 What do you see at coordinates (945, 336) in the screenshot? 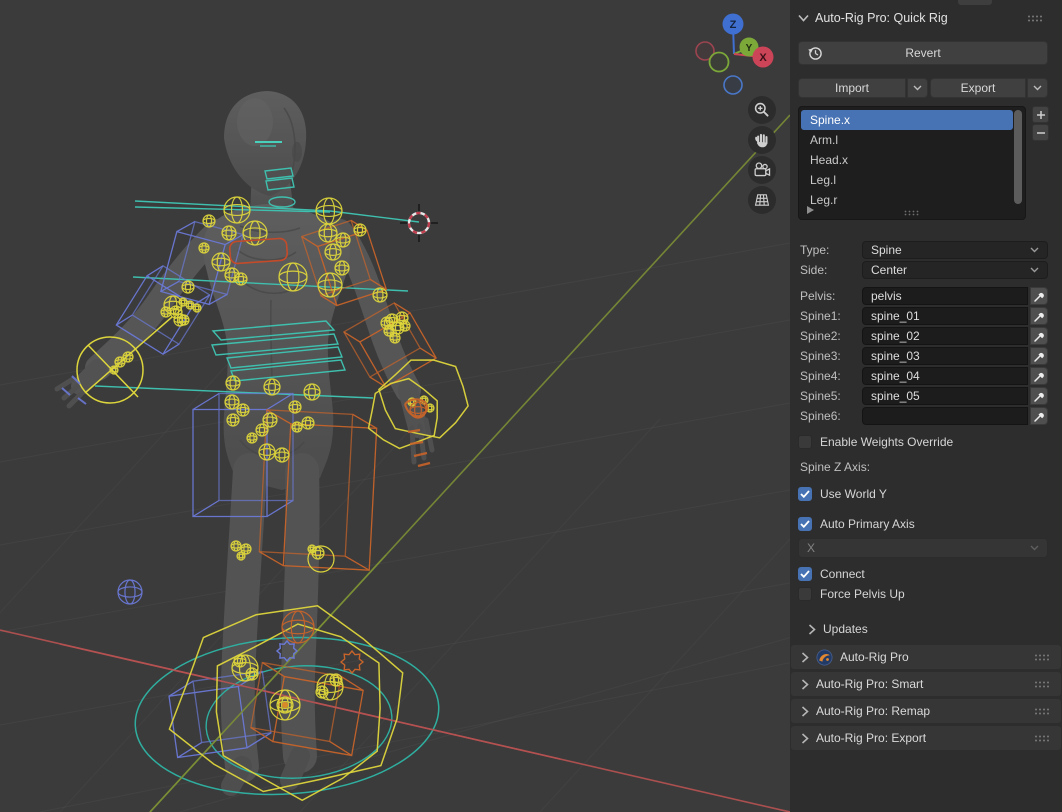
I see `bone-name-field: spine_02` at bounding box center [945, 336].